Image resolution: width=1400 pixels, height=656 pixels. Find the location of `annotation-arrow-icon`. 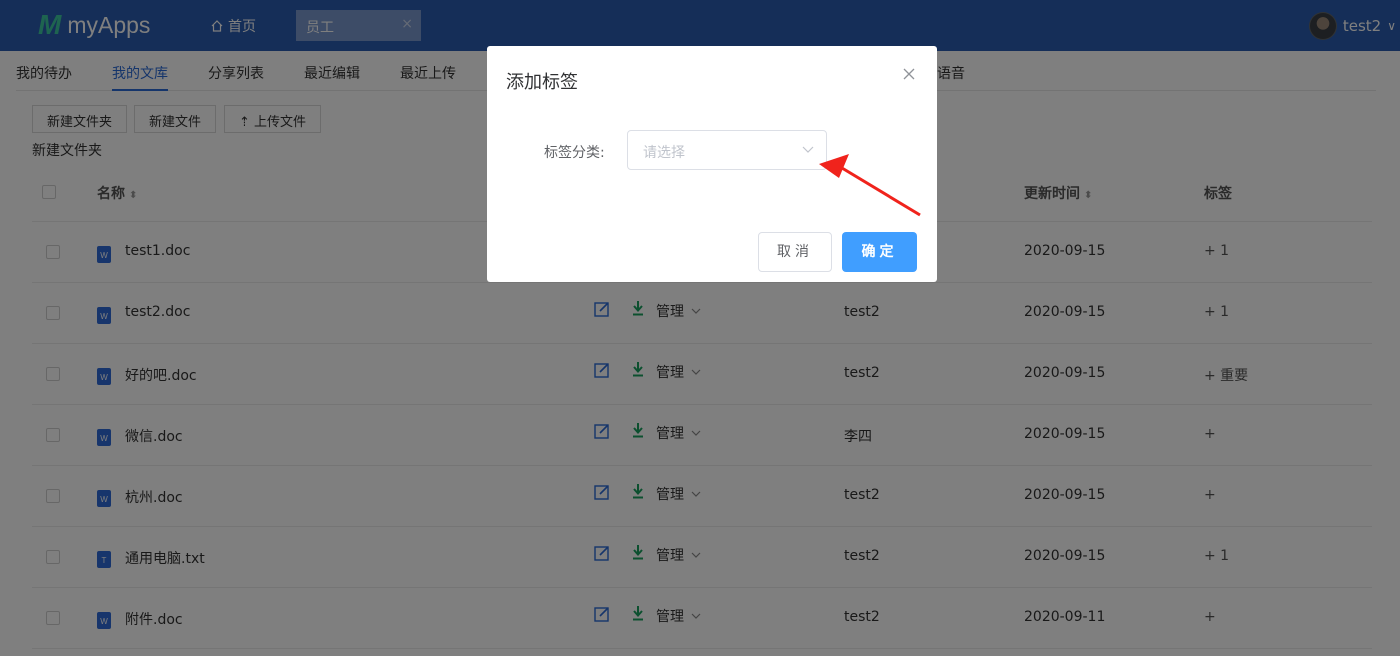

annotation-arrow-icon is located at coordinates (870, 185).